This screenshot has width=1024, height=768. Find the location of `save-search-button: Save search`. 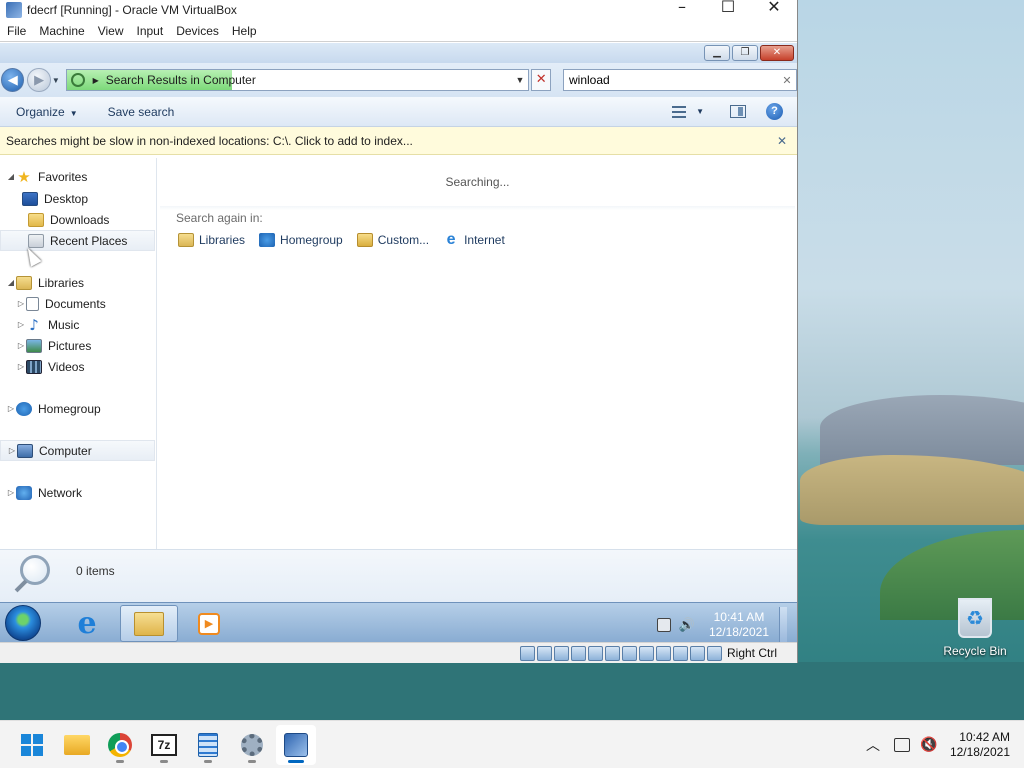

save-search-button: Save search is located at coordinates (141, 112).